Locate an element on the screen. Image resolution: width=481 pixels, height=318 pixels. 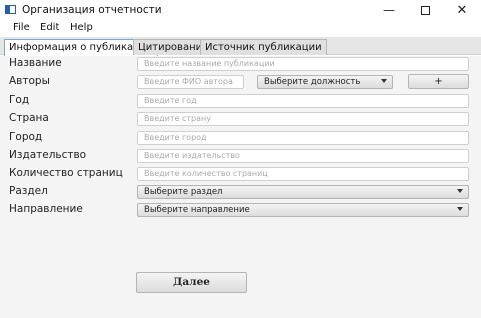
tab-publication-source: Источник публикации is located at coordinates (263, 47).